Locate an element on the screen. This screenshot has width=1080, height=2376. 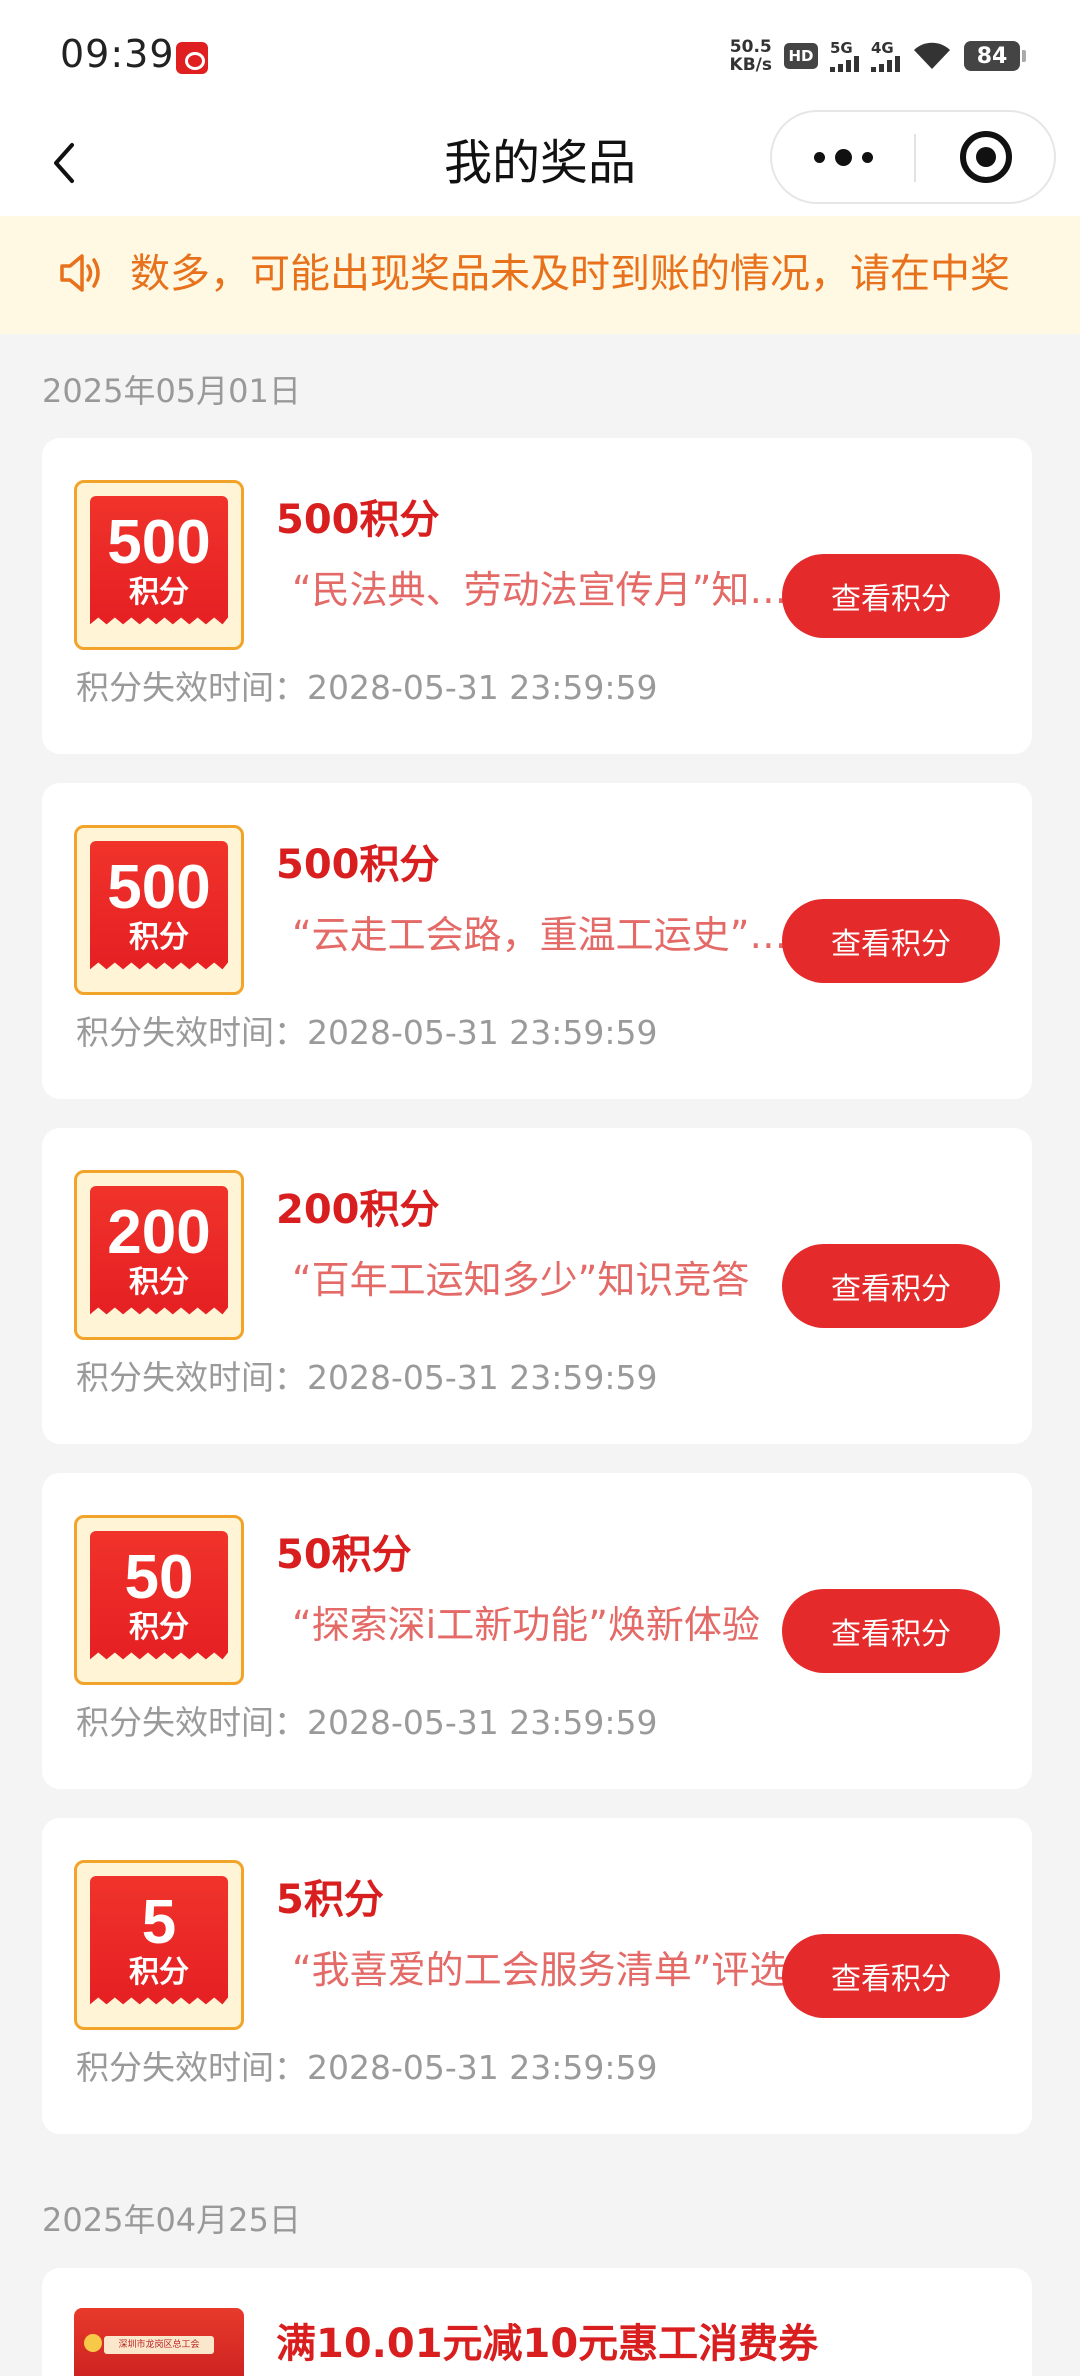
points-badge: 200 积分 is located at coordinates (159, 1255).